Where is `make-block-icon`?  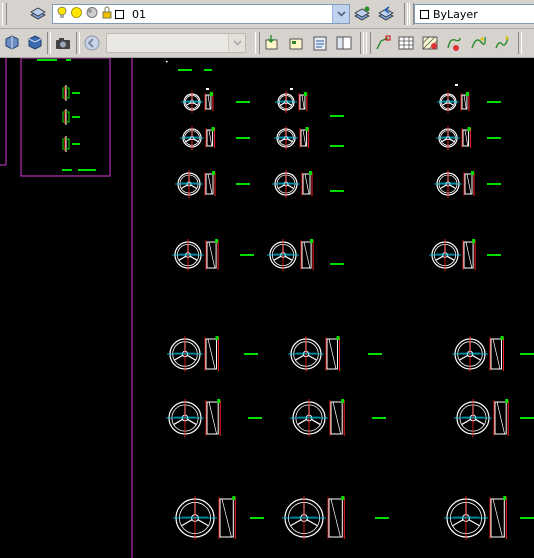 make-block-icon is located at coordinates (296, 43).